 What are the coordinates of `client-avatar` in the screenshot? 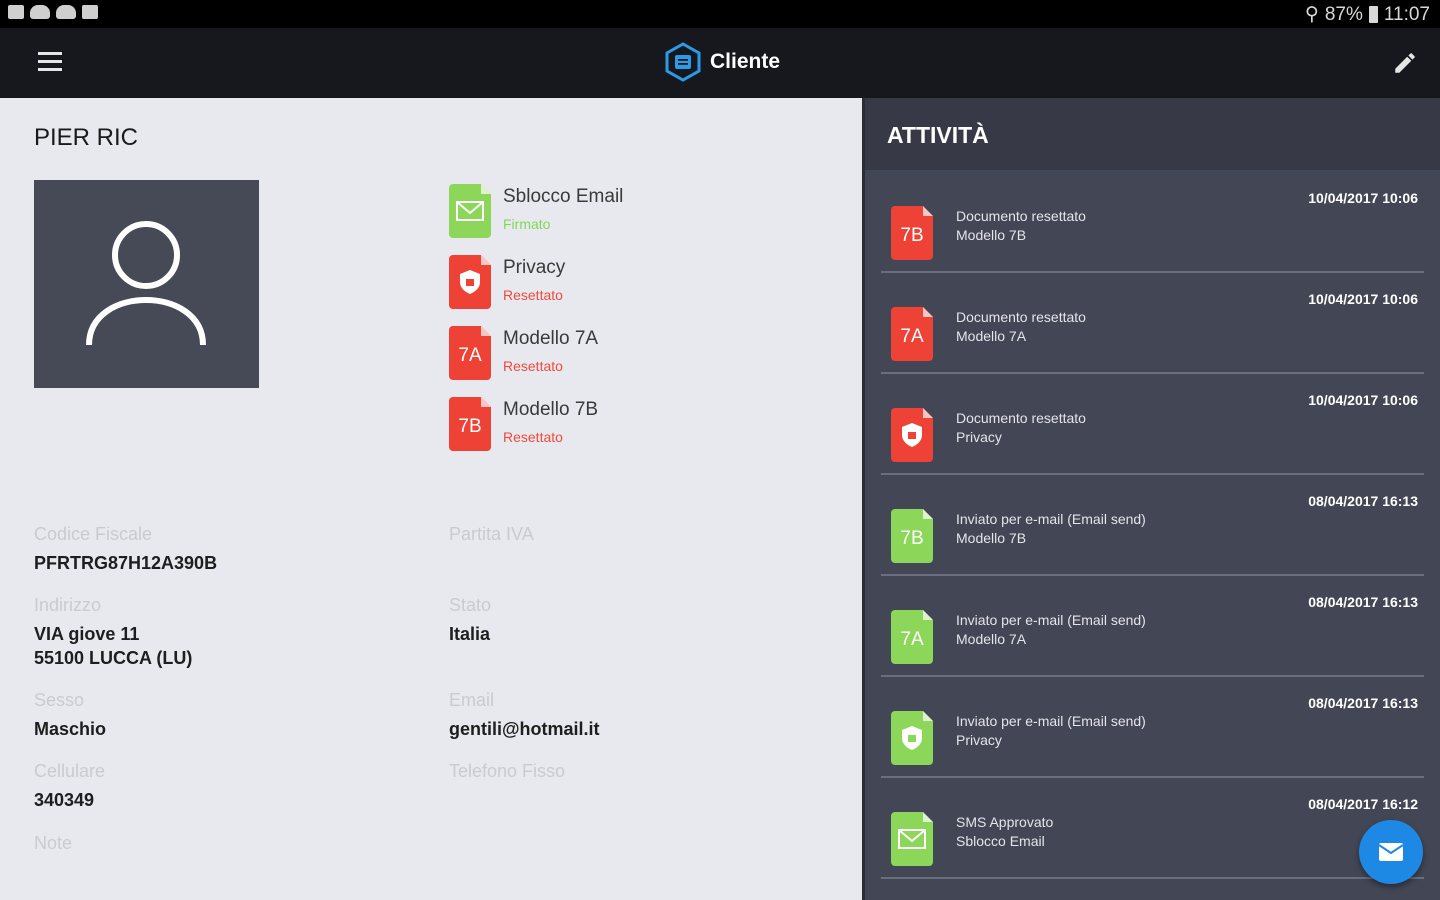 It's located at (146, 284).